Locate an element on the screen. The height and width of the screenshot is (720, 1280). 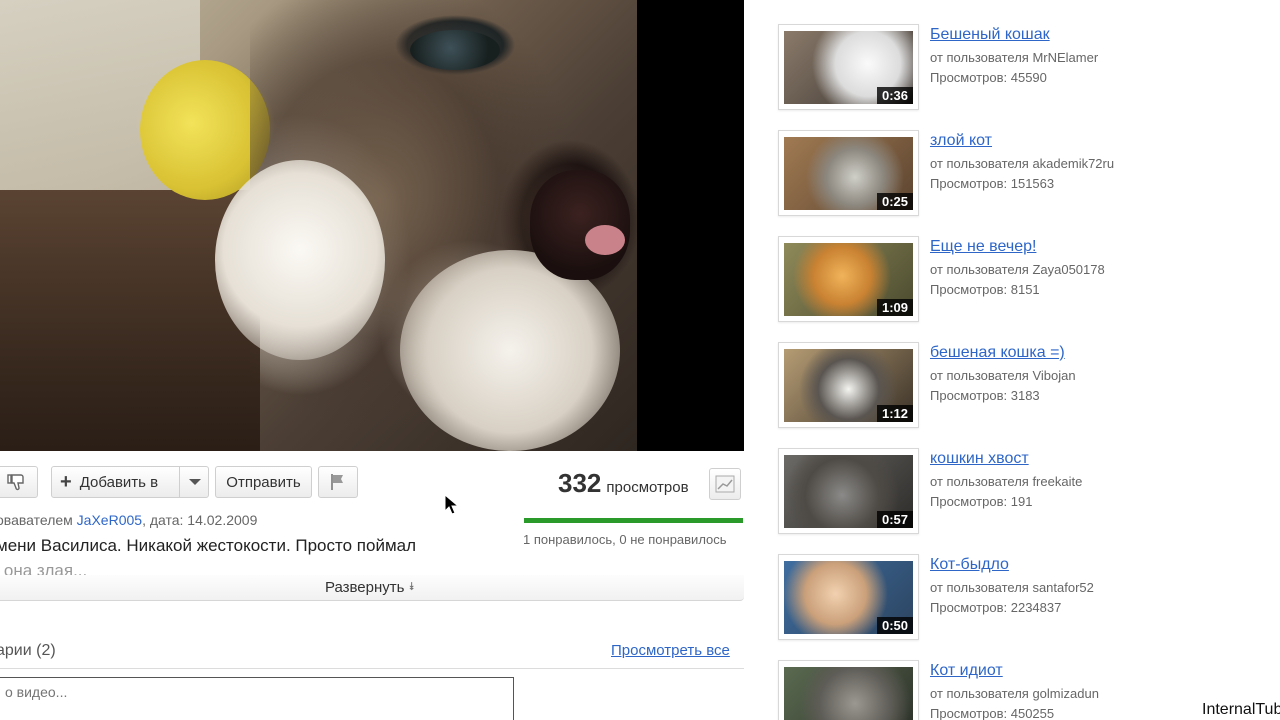
dislike-button is located at coordinates (19, 482).